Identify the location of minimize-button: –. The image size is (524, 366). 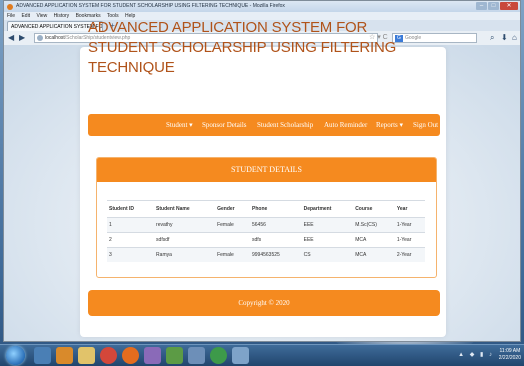
(481, 6).